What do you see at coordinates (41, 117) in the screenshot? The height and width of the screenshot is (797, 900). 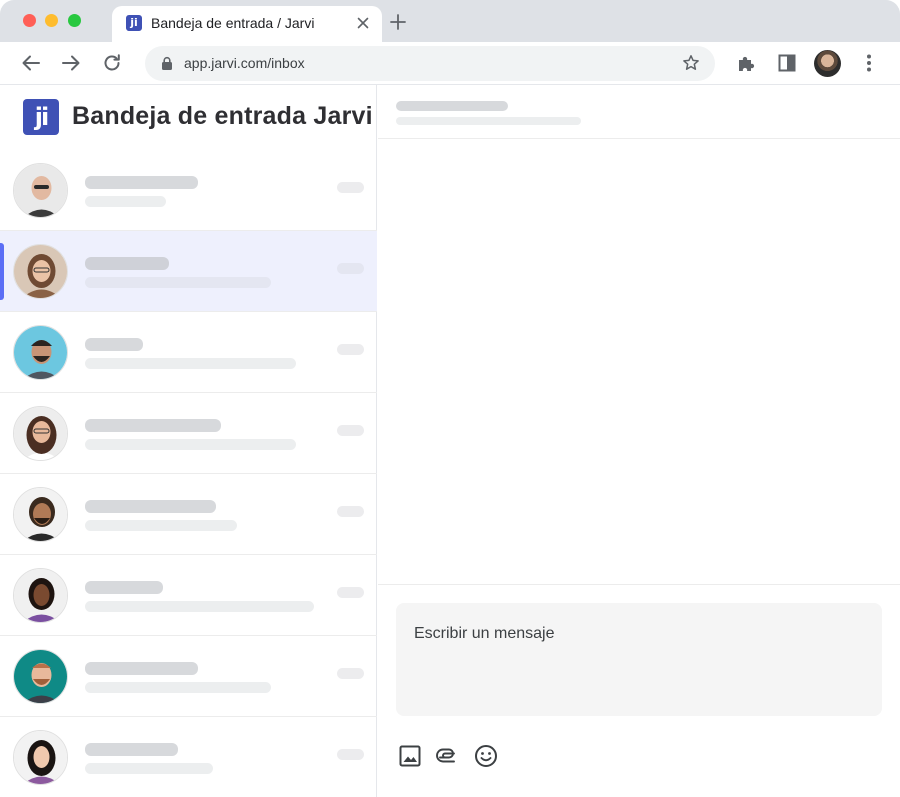 I see `jarvi-logo: ji` at bounding box center [41, 117].